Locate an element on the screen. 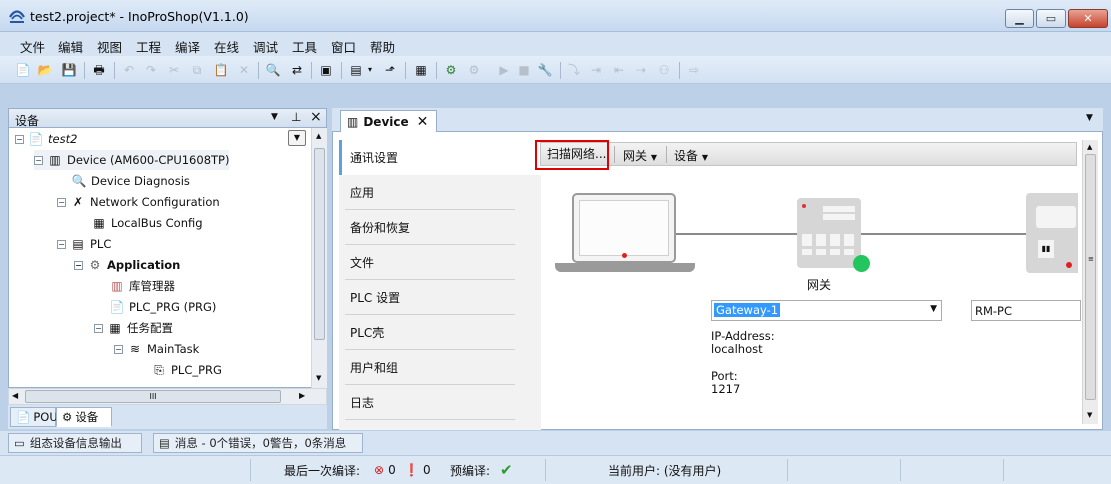 This screenshot has height=484, width=1111. scroll-left-icon: ◀ is located at coordinates (15, 395).